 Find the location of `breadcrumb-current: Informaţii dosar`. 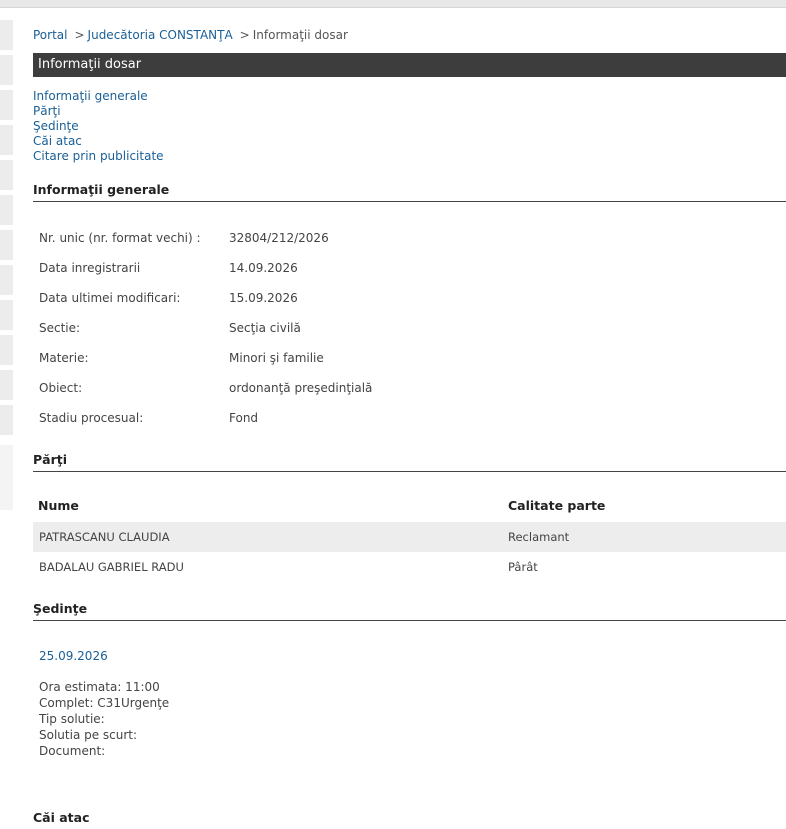

breadcrumb-current: Informaţii dosar is located at coordinates (300, 35).